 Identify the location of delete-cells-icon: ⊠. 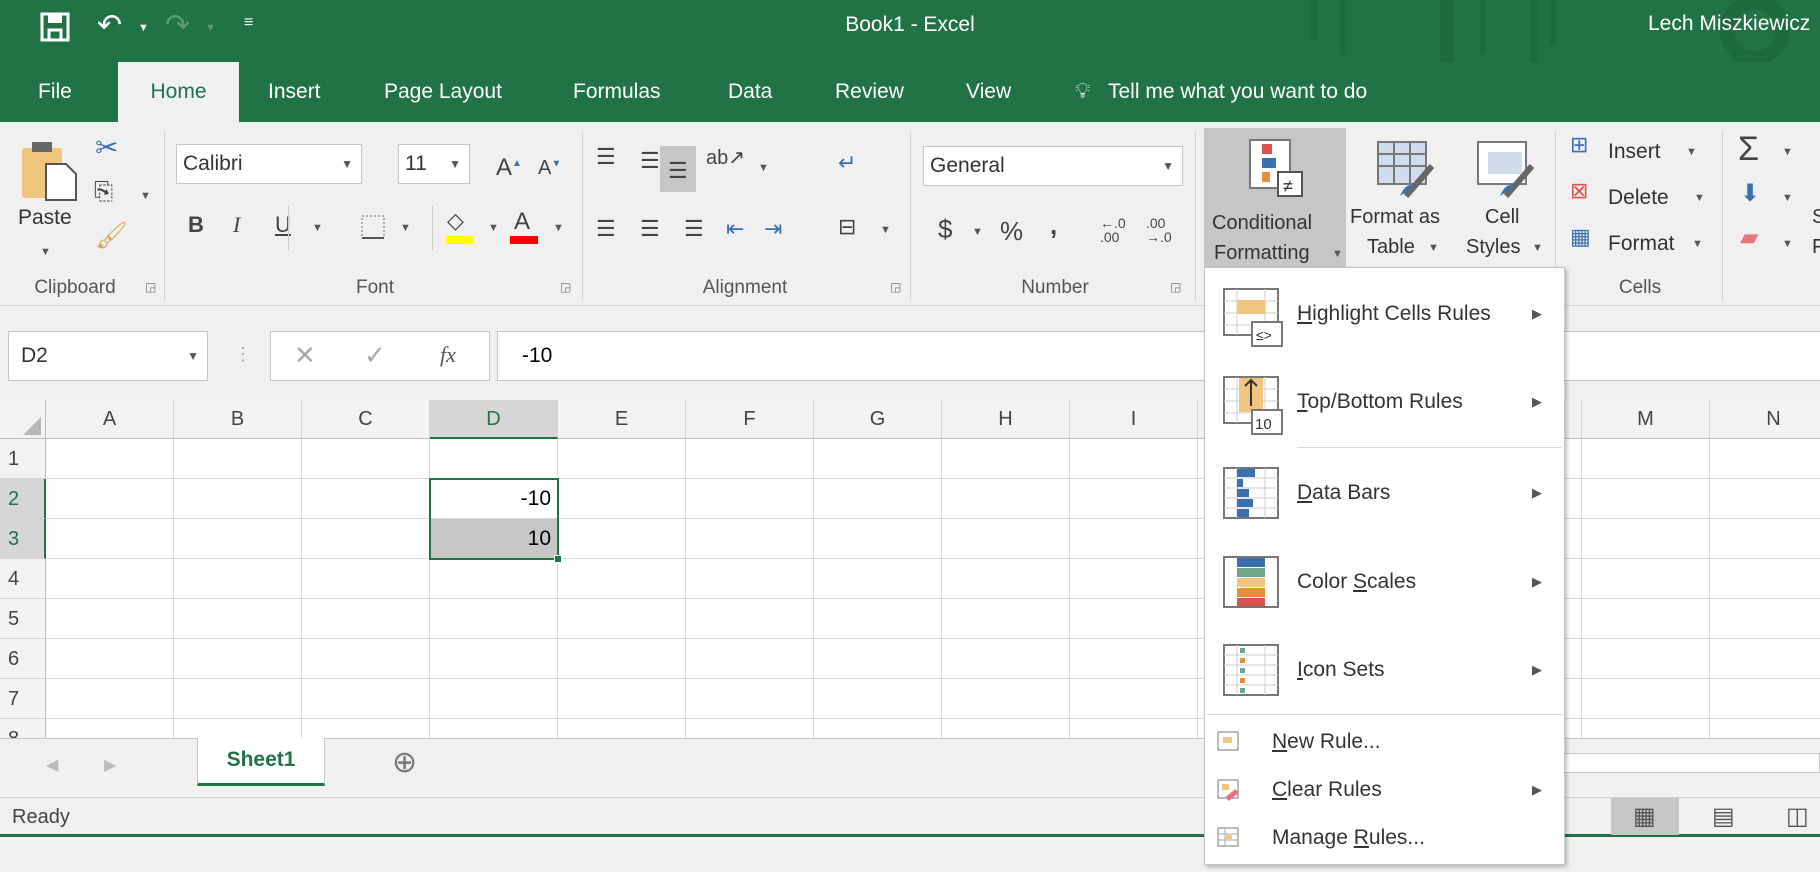
(1579, 191).